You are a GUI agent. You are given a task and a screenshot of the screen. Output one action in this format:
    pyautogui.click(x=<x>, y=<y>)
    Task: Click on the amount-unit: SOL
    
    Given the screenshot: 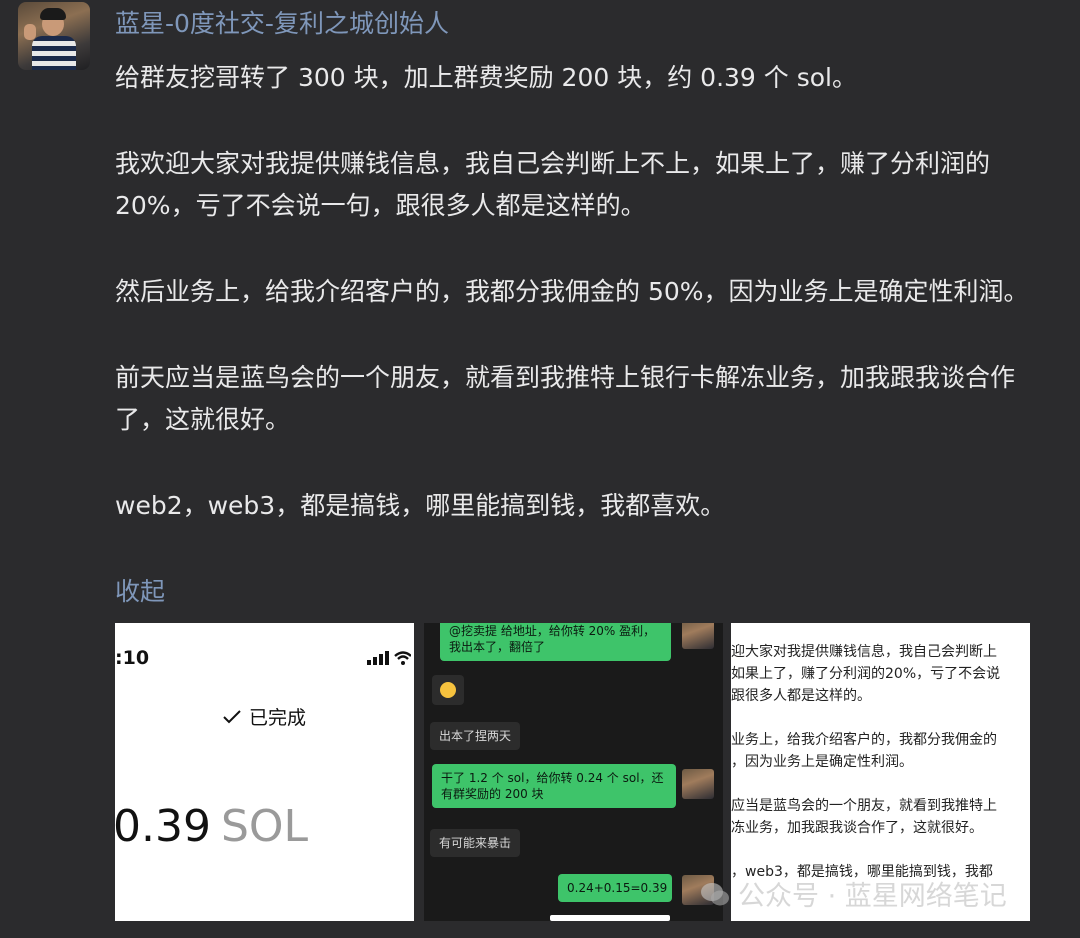 What is the action you would take?
    pyautogui.click(x=264, y=826)
    